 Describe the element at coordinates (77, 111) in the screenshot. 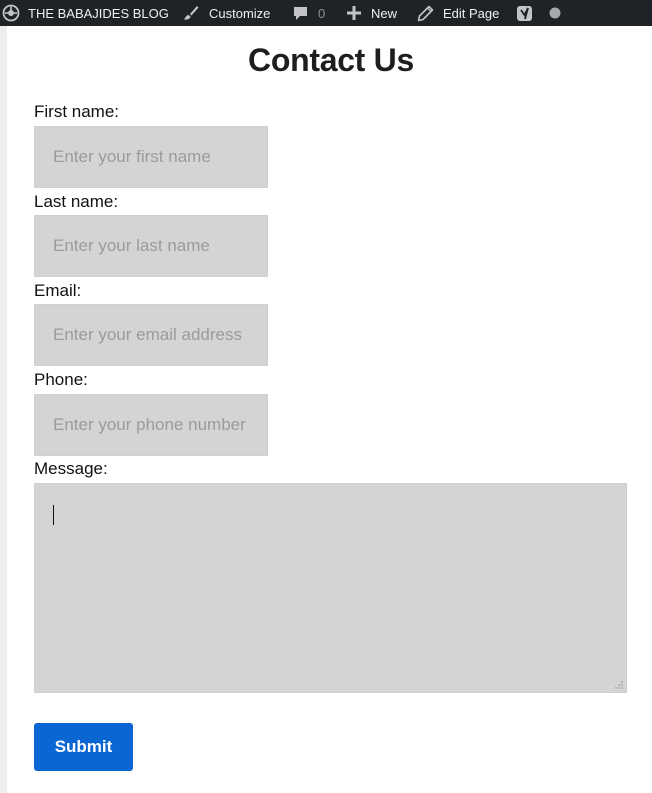

I see `first-name-label: First name:` at that location.